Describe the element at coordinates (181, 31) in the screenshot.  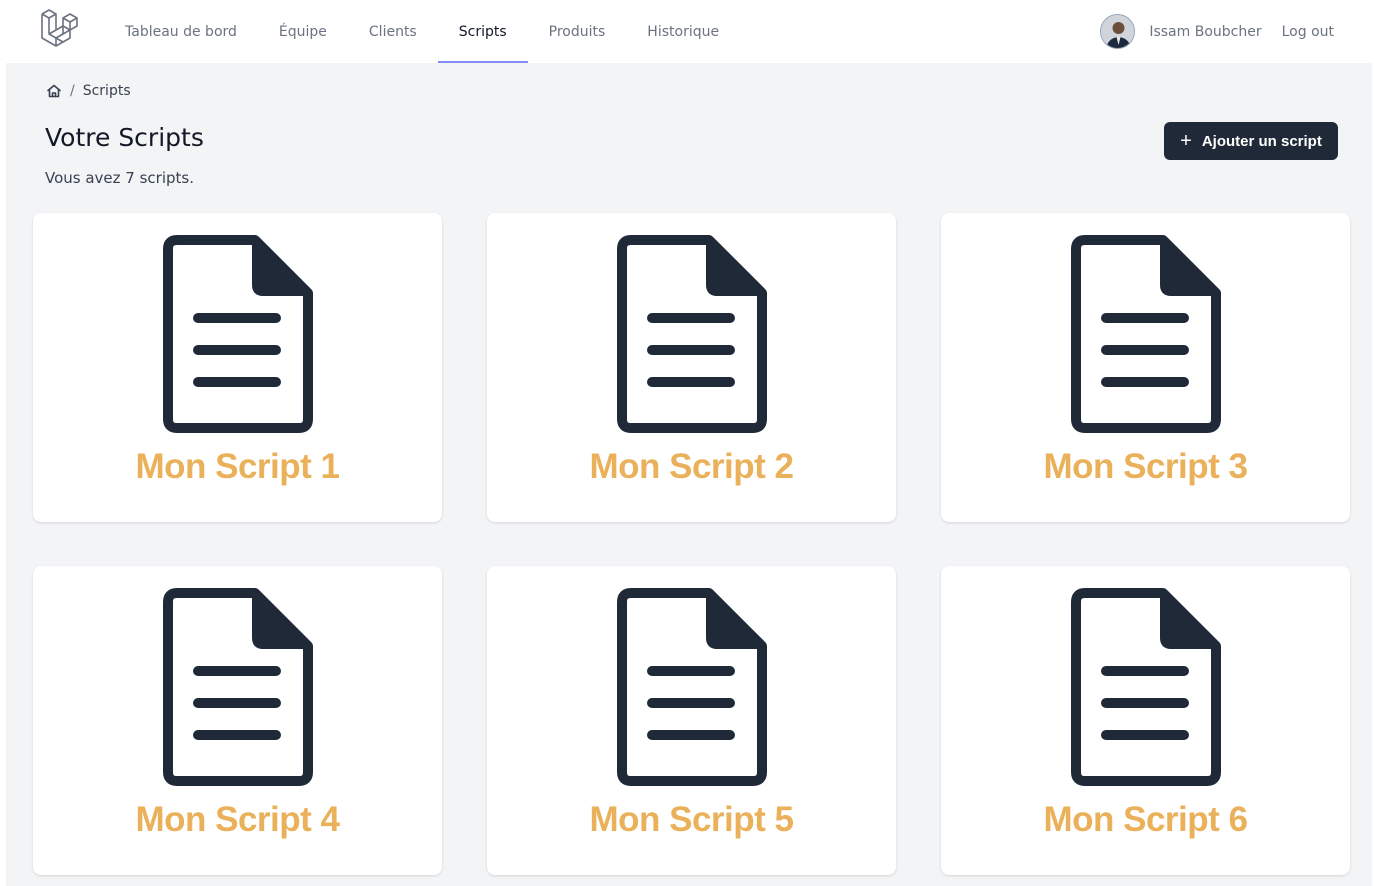
I see `nav-link-tableau-de-bord: Tableau de bord` at that location.